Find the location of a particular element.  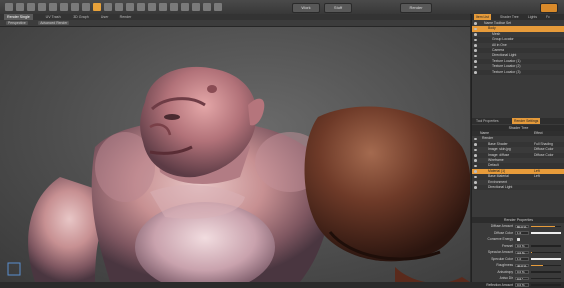

property-label: Anisotropy is located at coordinates (505, 271).